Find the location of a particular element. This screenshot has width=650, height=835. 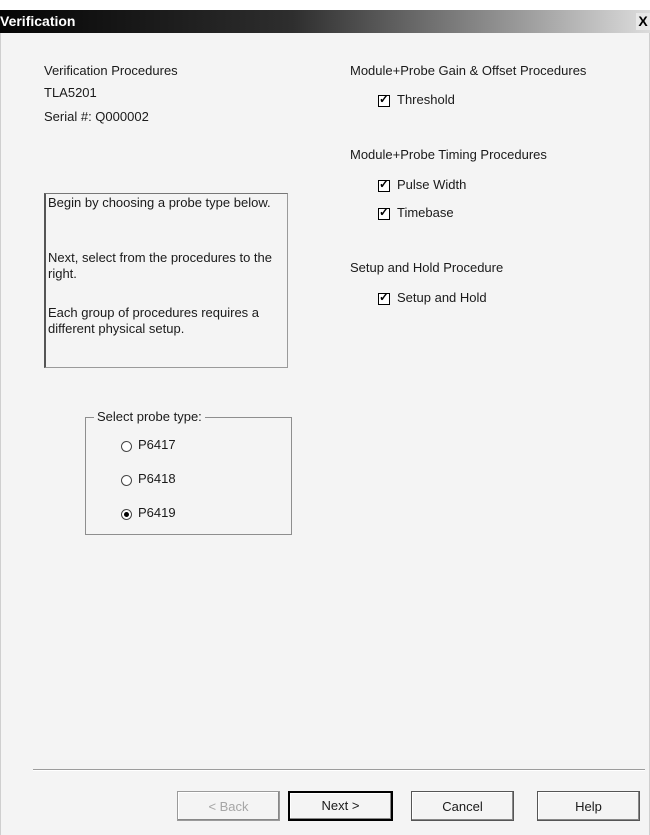

radio-p6417 is located at coordinates (126, 446).